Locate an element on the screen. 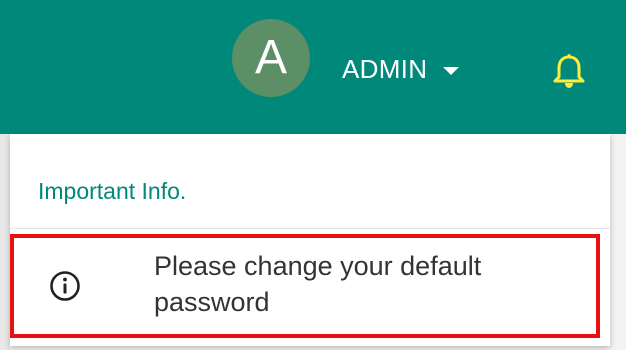  user-menu-toggle: ADMIN is located at coordinates (401, 69).